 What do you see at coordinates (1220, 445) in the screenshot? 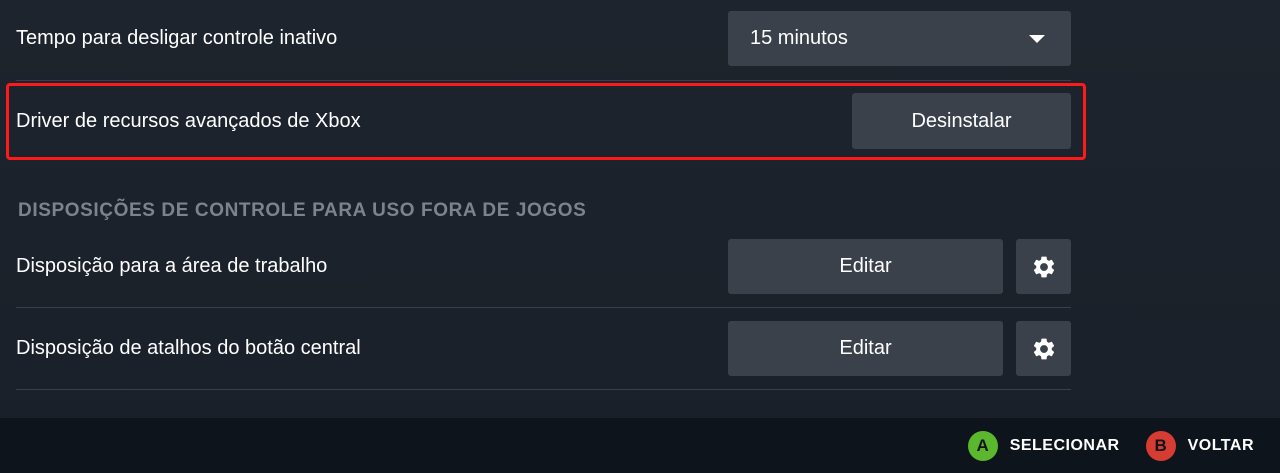
I see `back-hint-label: VOLTAR` at bounding box center [1220, 445].